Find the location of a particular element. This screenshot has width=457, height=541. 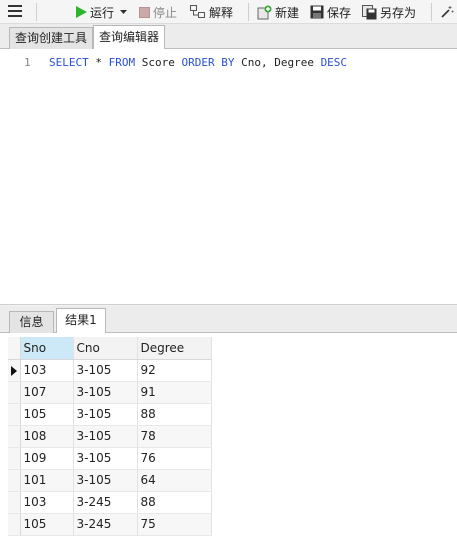

stop-icon is located at coordinates (144, 12).